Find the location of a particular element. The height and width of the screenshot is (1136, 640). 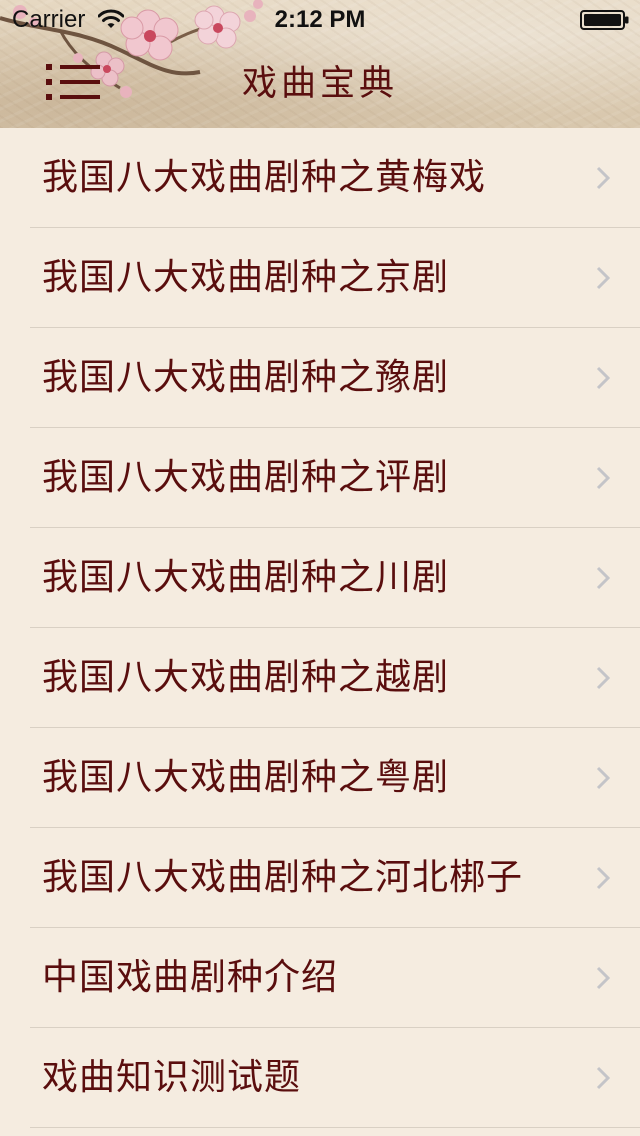

list-item-ping-opera: 我国八大戏曲剧种之评剧 is located at coordinates (320, 478).